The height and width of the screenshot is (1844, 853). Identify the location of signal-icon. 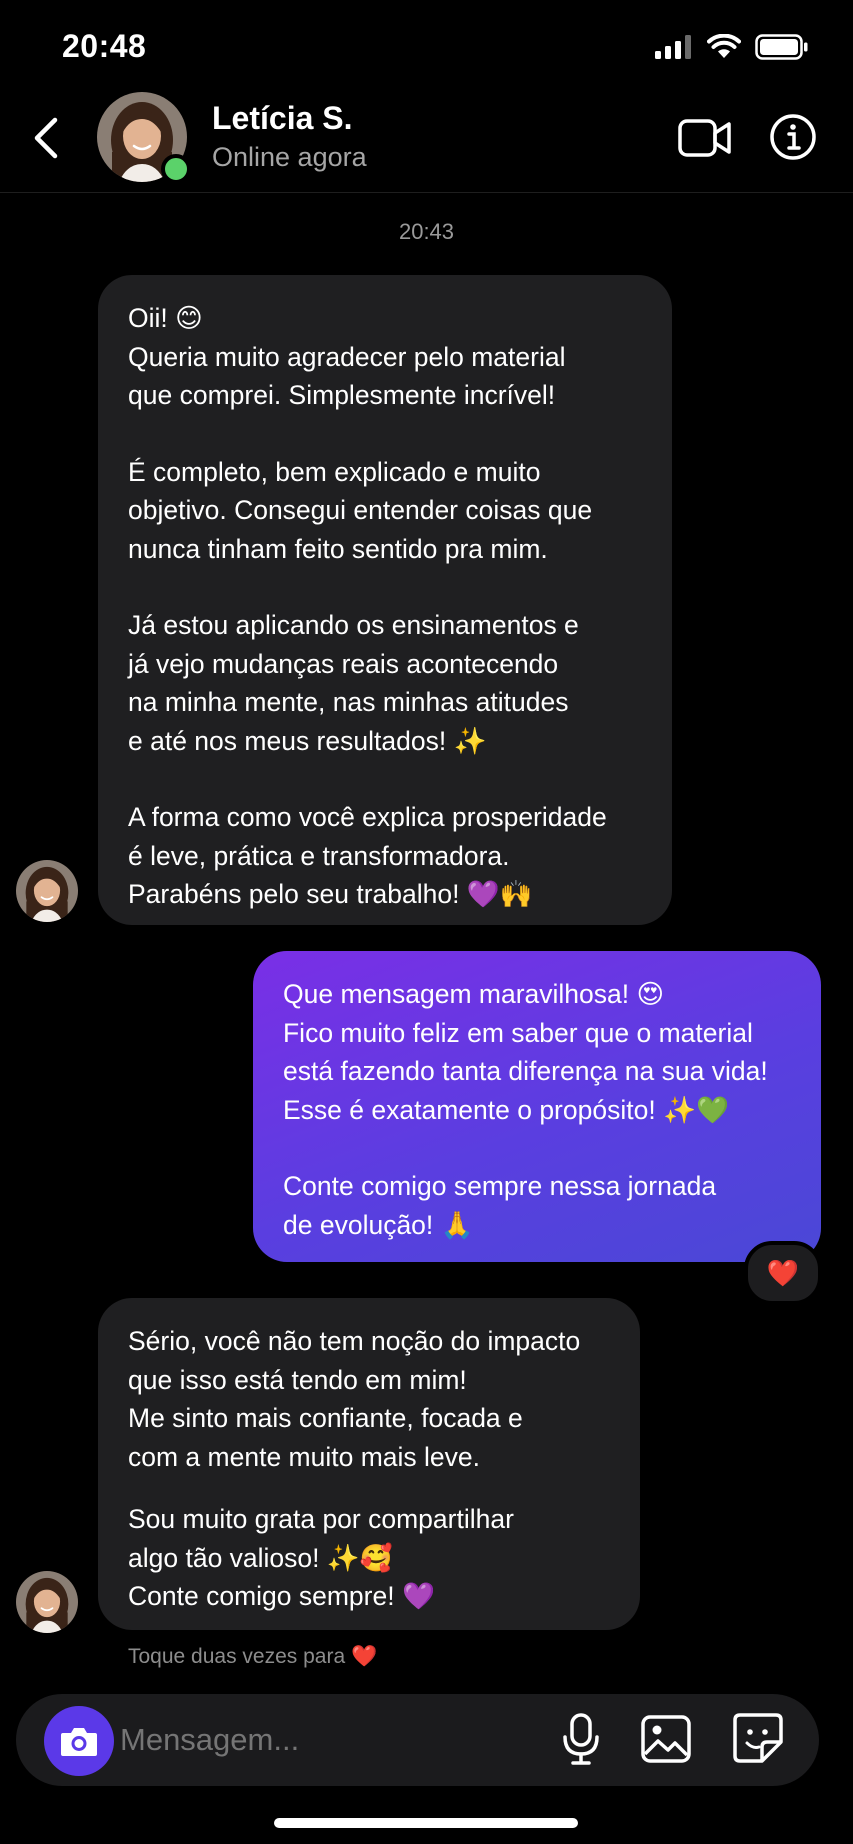
(673, 47).